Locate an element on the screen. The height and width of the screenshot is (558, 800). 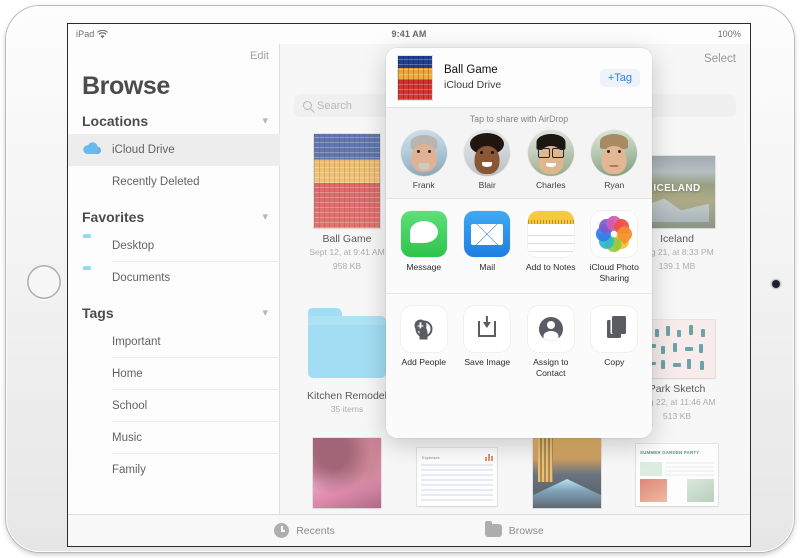
share-actions-row: Add People Save Image Assign to Contact is located at coordinates (519, 366).